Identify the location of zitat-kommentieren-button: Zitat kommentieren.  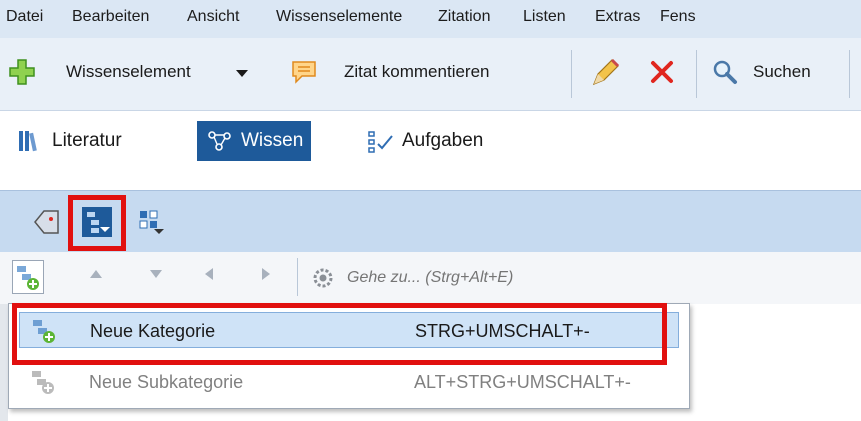
(417, 72).